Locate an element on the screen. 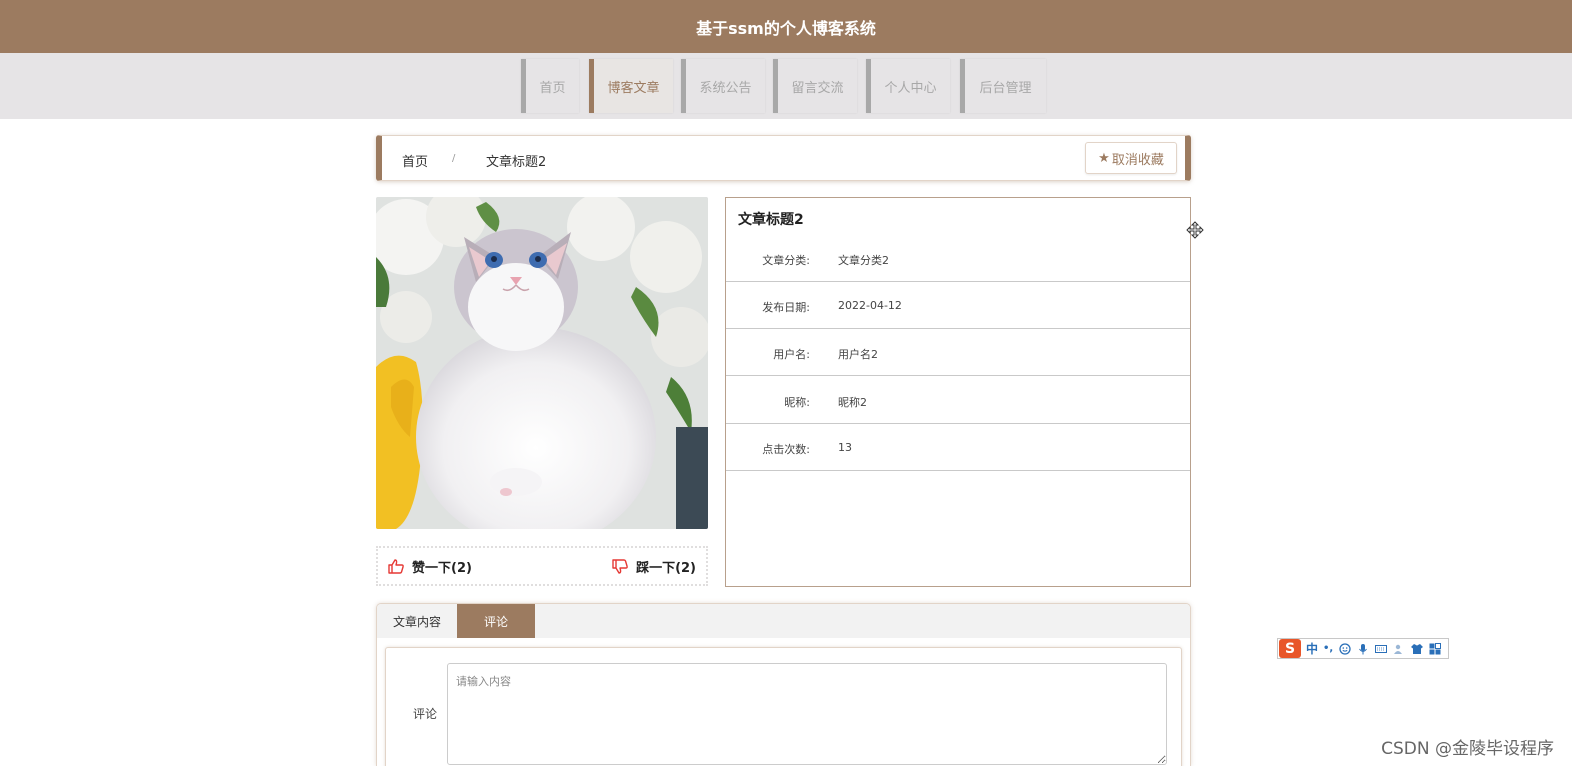 Image resolution: width=1572 pixels, height=766 pixels. detail-value: 用户名2 is located at coordinates (858, 354).